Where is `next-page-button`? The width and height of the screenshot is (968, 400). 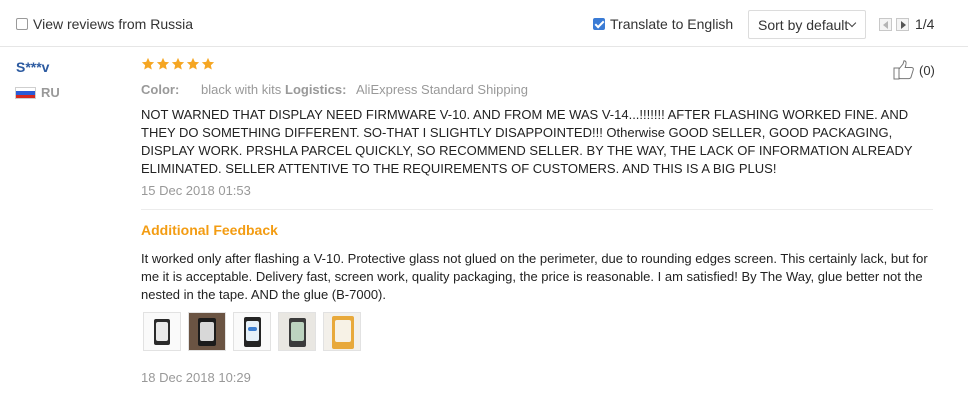 next-page-button is located at coordinates (902, 24).